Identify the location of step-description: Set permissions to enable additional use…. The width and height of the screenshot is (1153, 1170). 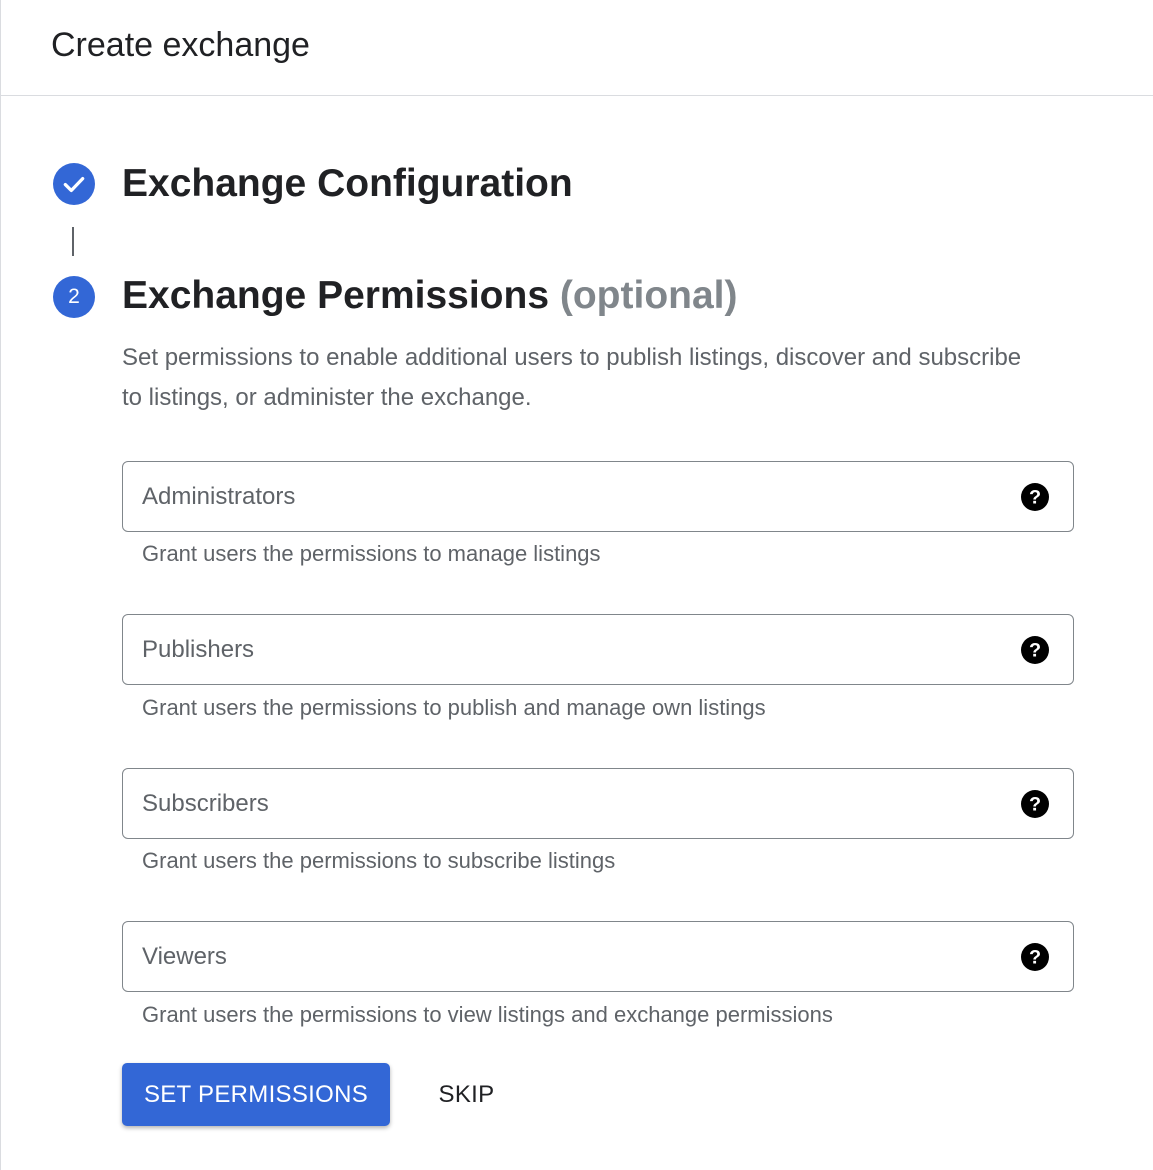
(572, 377).